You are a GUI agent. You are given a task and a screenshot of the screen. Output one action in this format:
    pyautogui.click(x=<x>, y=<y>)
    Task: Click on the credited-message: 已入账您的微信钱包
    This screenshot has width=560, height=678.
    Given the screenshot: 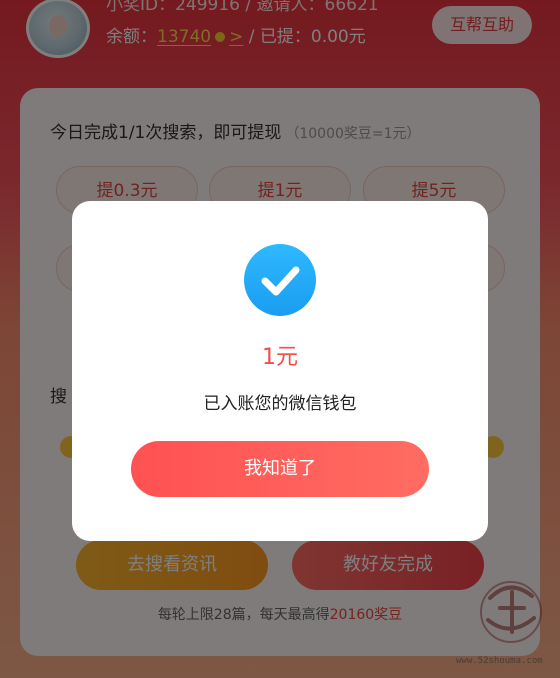 What is the action you would take?
    pyautogui.click(x=280, y=404)
    